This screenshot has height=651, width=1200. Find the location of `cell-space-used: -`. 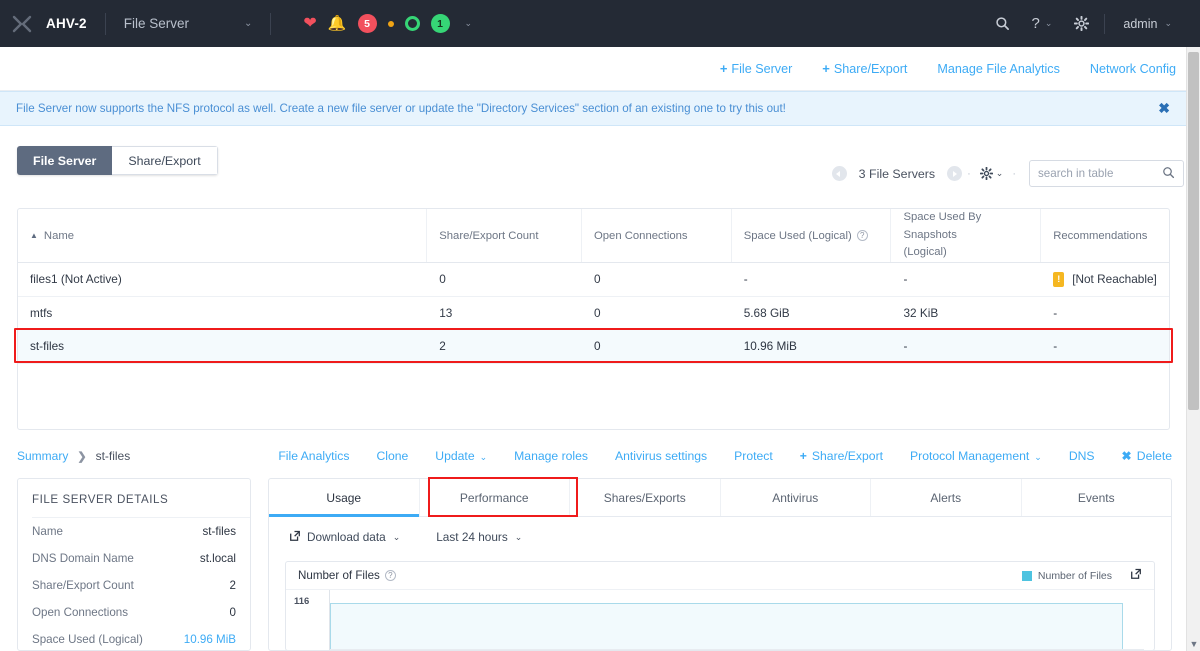

cell-space-used: - is located at coordinates (745, 279).